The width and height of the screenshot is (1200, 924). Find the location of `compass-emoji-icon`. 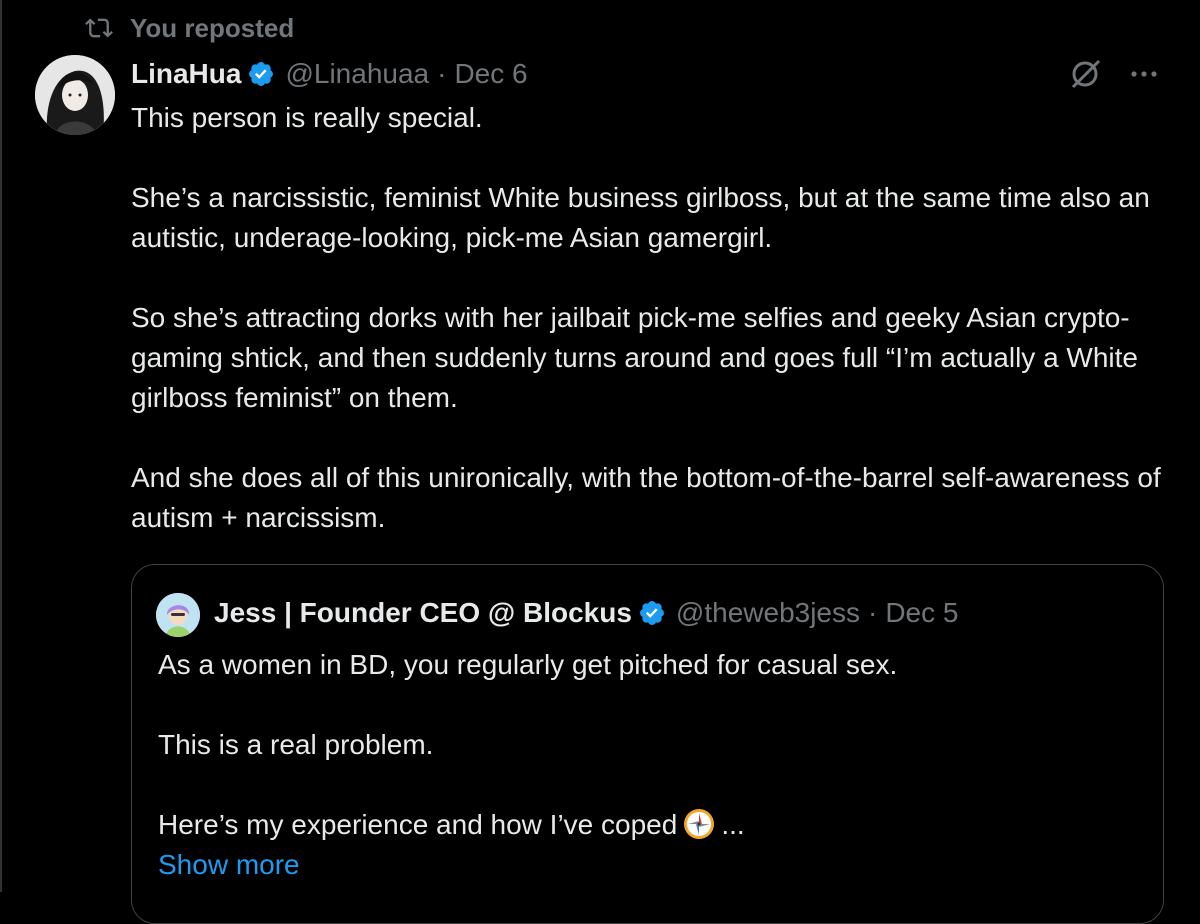

compass-emoji-icon is located at coordinates (699, 824).